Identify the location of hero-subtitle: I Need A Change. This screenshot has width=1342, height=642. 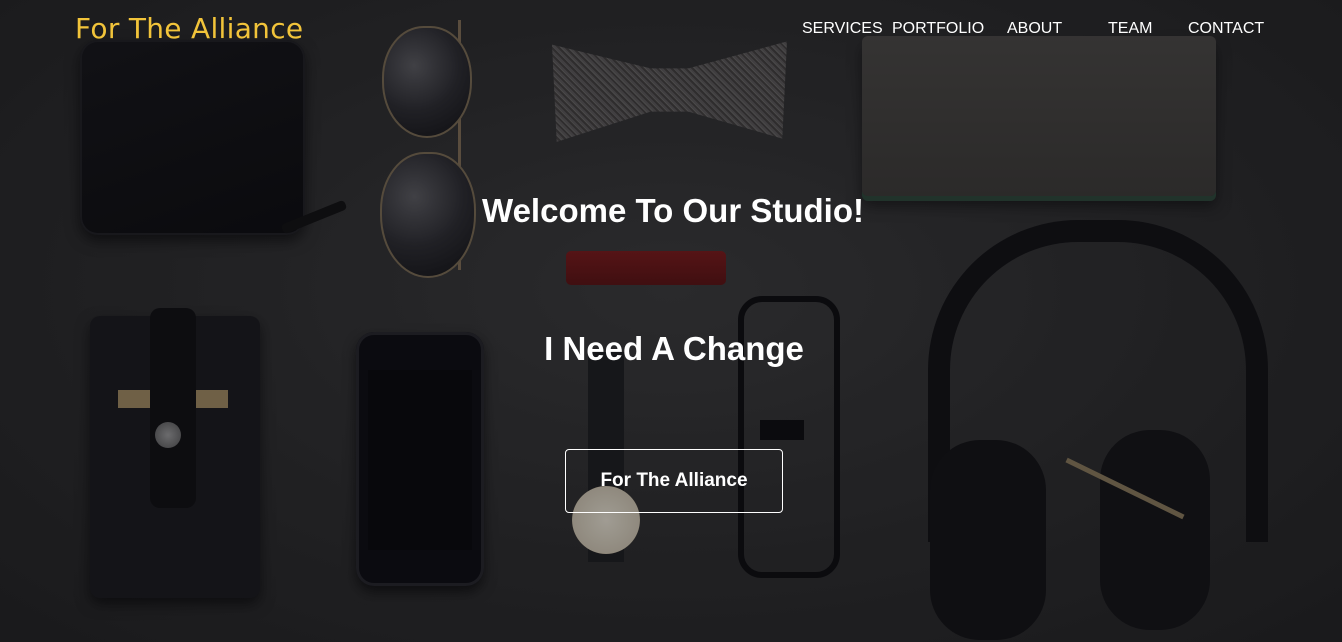
(674, 348).